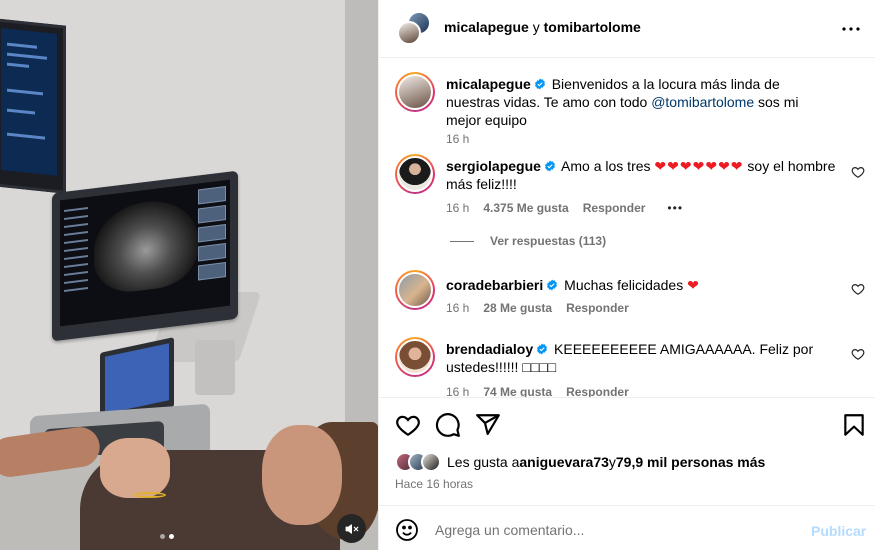 The image size is (875, 550). I want to click on publish-button: Publicar, so click(838, 531).